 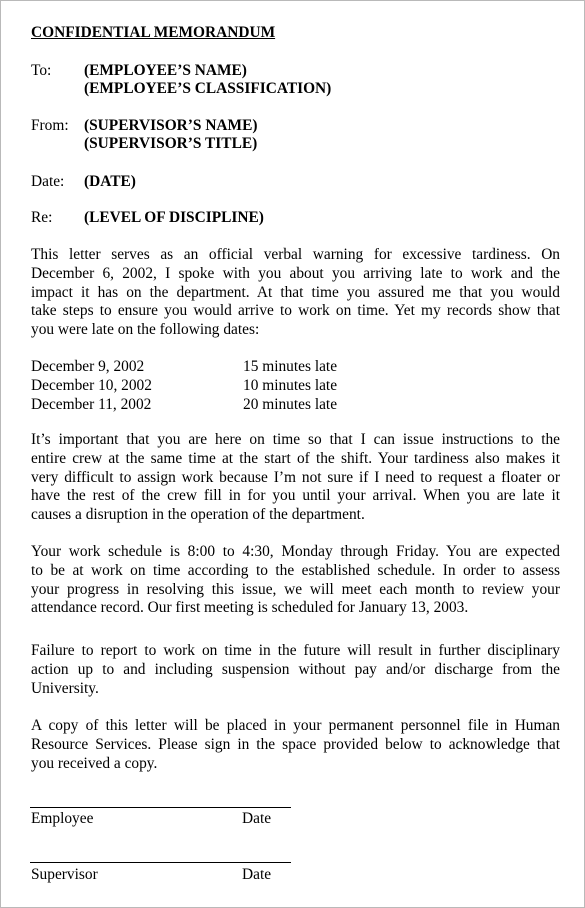 What do you see at coordinates (48, 181) in the screenshot?
I see `date-label: Date:` at bounding box center [48, 181].